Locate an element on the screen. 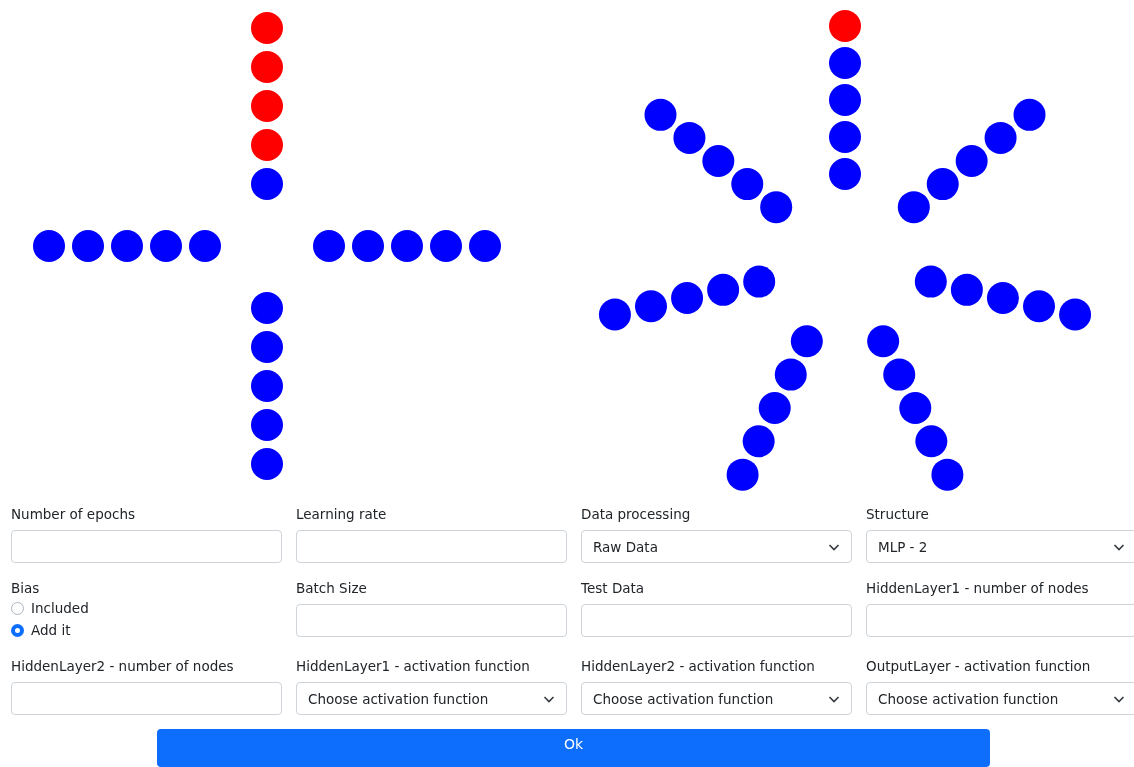 The image size is (1134, 767). radio-label: Add it is located at coordinates (51, 630).